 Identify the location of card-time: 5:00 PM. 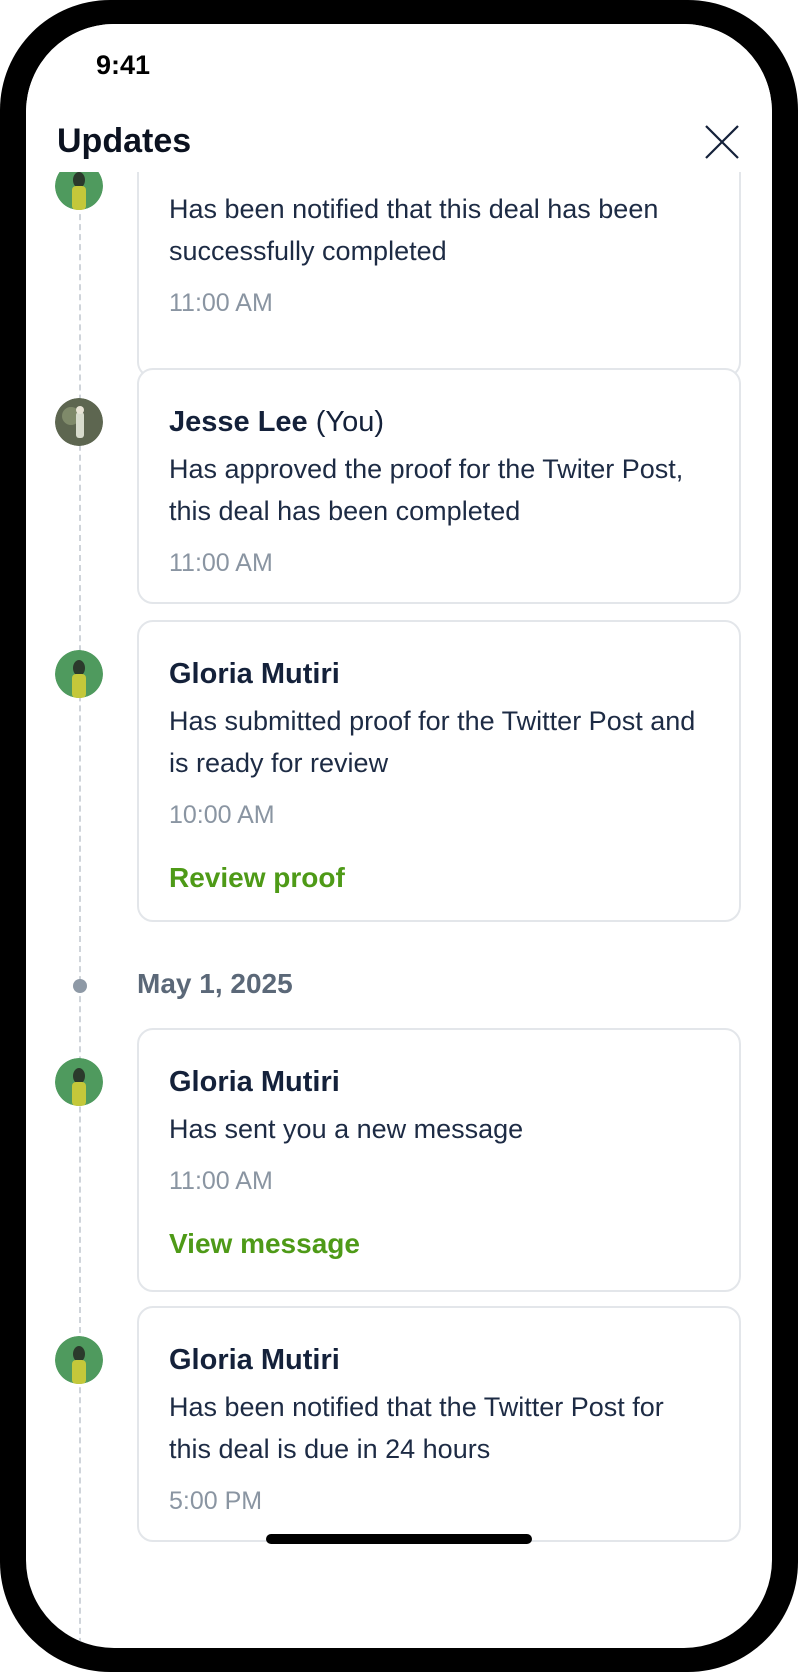
(216, 1501).